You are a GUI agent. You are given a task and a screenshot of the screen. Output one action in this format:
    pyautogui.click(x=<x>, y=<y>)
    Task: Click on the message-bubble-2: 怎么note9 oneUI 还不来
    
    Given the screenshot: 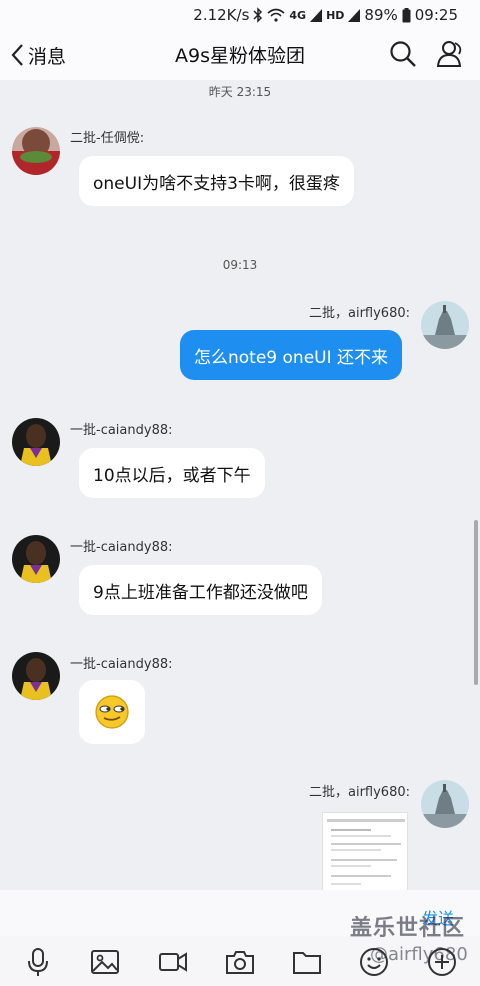 What is the action you would take?
    pyautogui.click(x=291, y=355)
    